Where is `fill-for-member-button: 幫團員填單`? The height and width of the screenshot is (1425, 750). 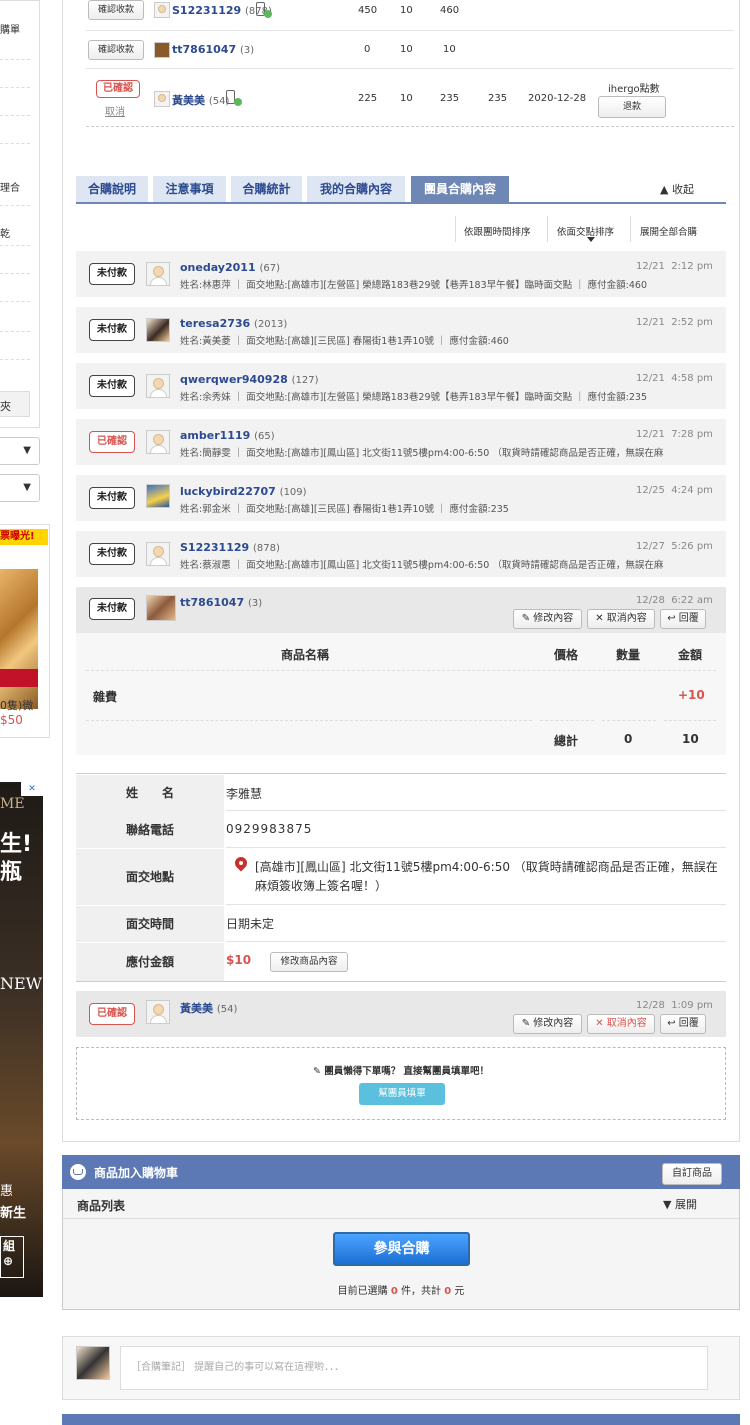
fill-for-member-button: 幫團員填單 is located at coordinates (402, 1094).